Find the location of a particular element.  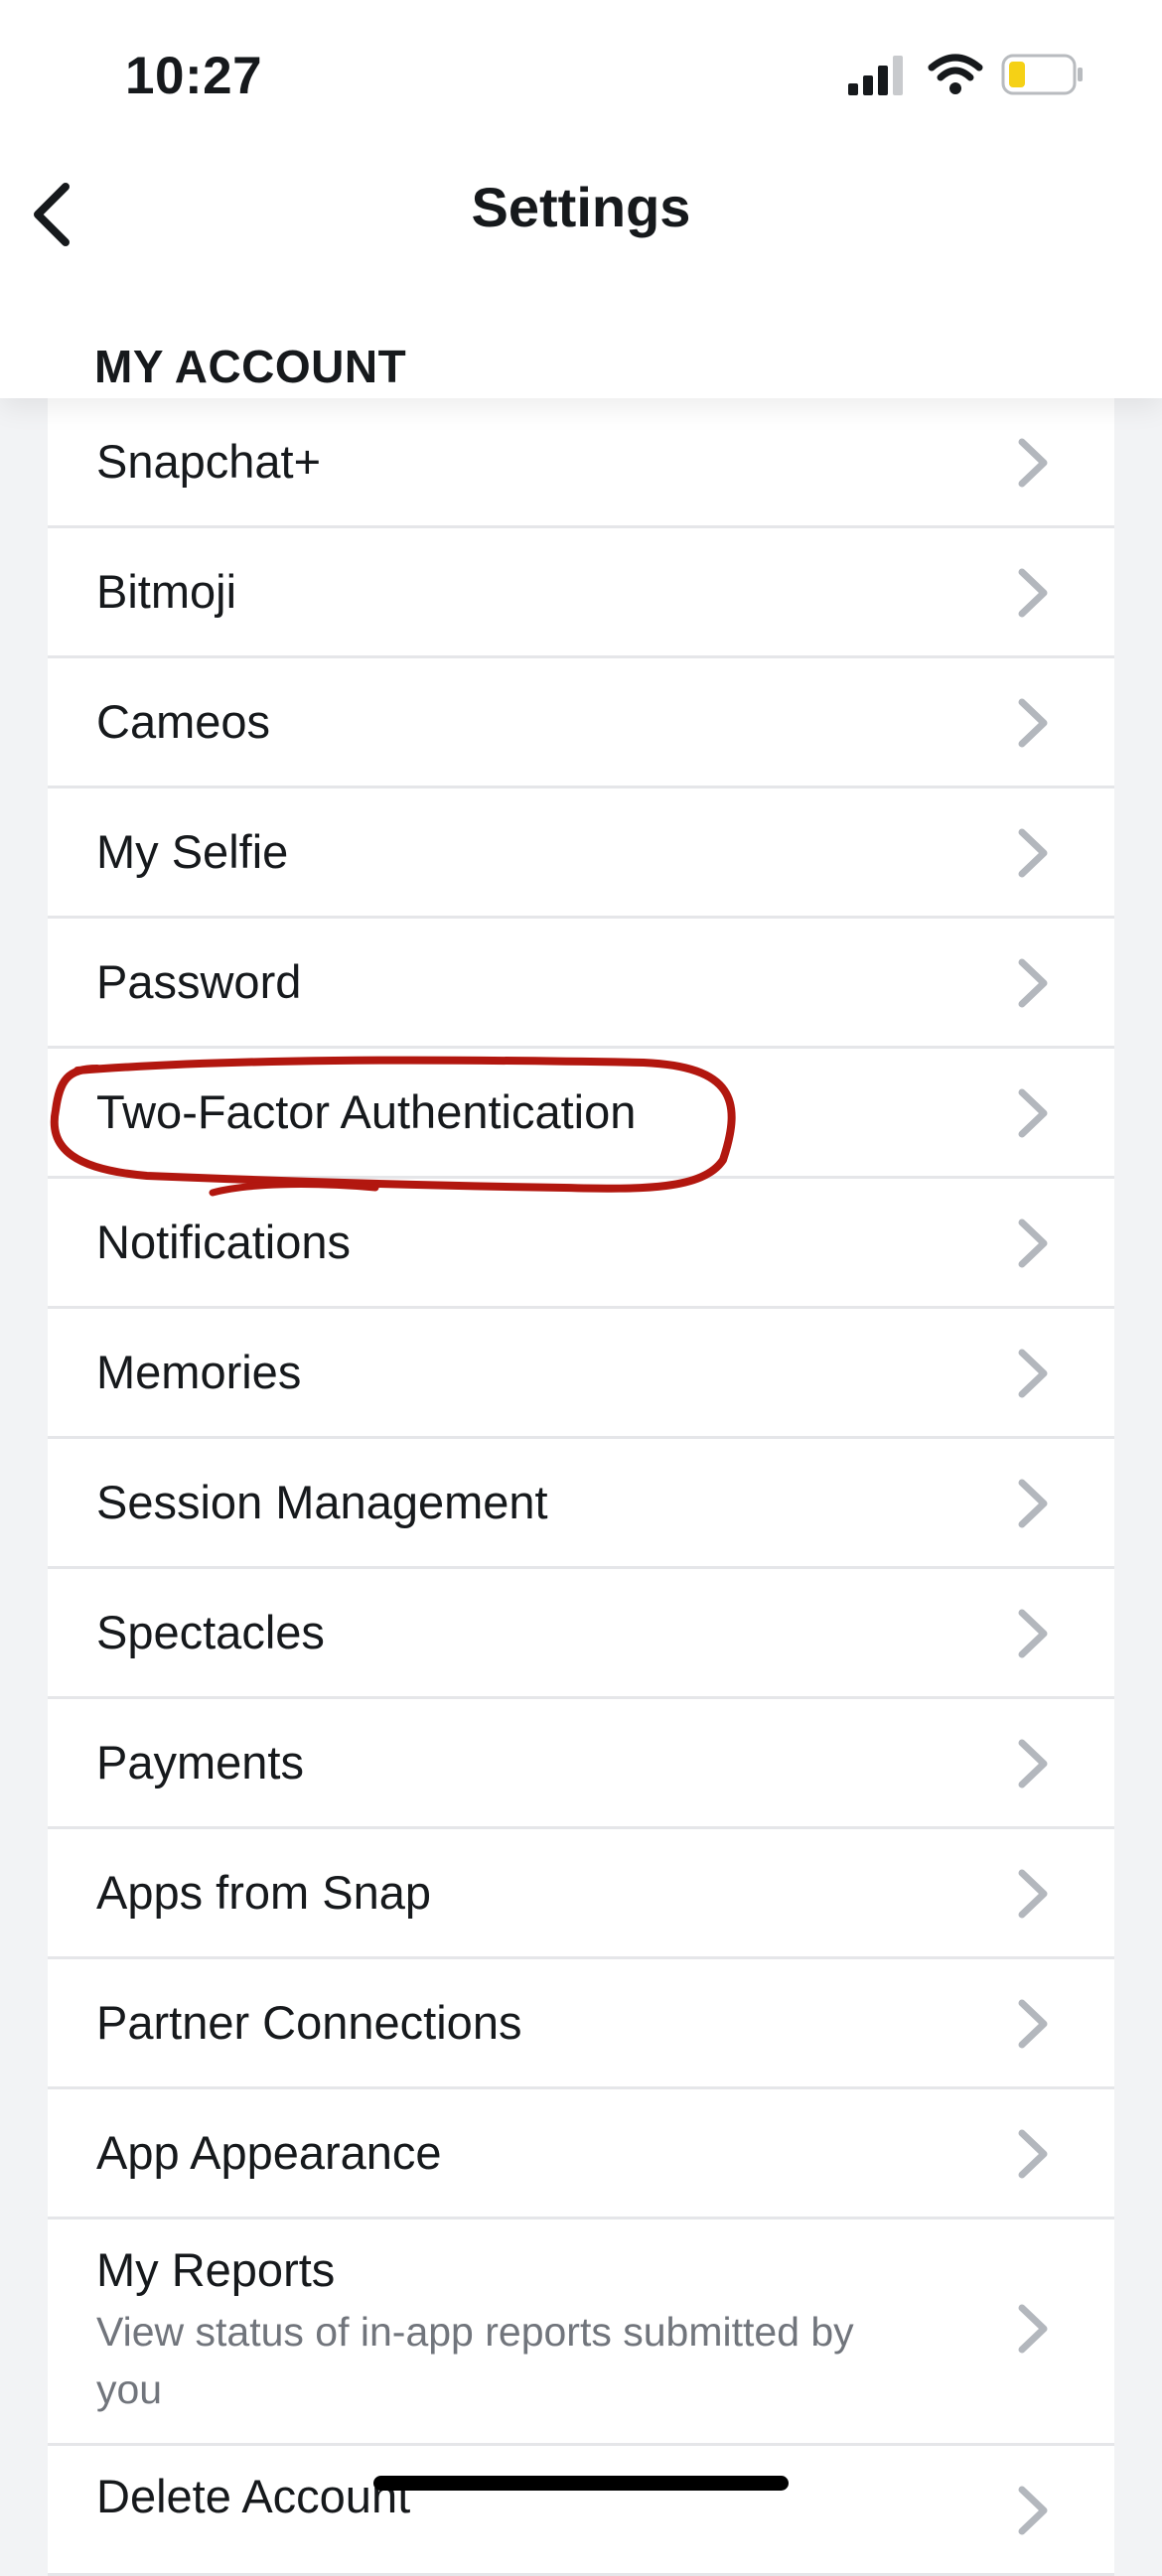

wifi-icon is located at coordinates (955, 74).